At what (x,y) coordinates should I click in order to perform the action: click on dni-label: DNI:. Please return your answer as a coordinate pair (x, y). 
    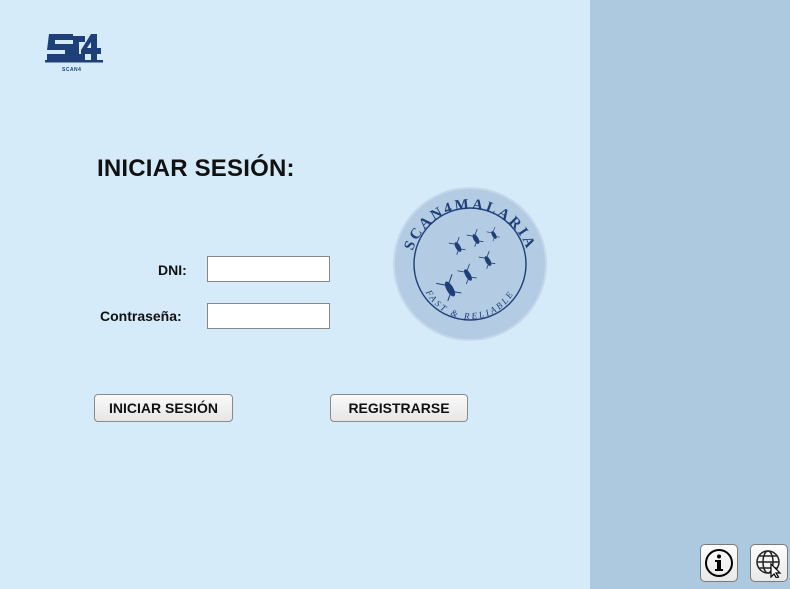
    Looking at the image, I should click on (172, 270).